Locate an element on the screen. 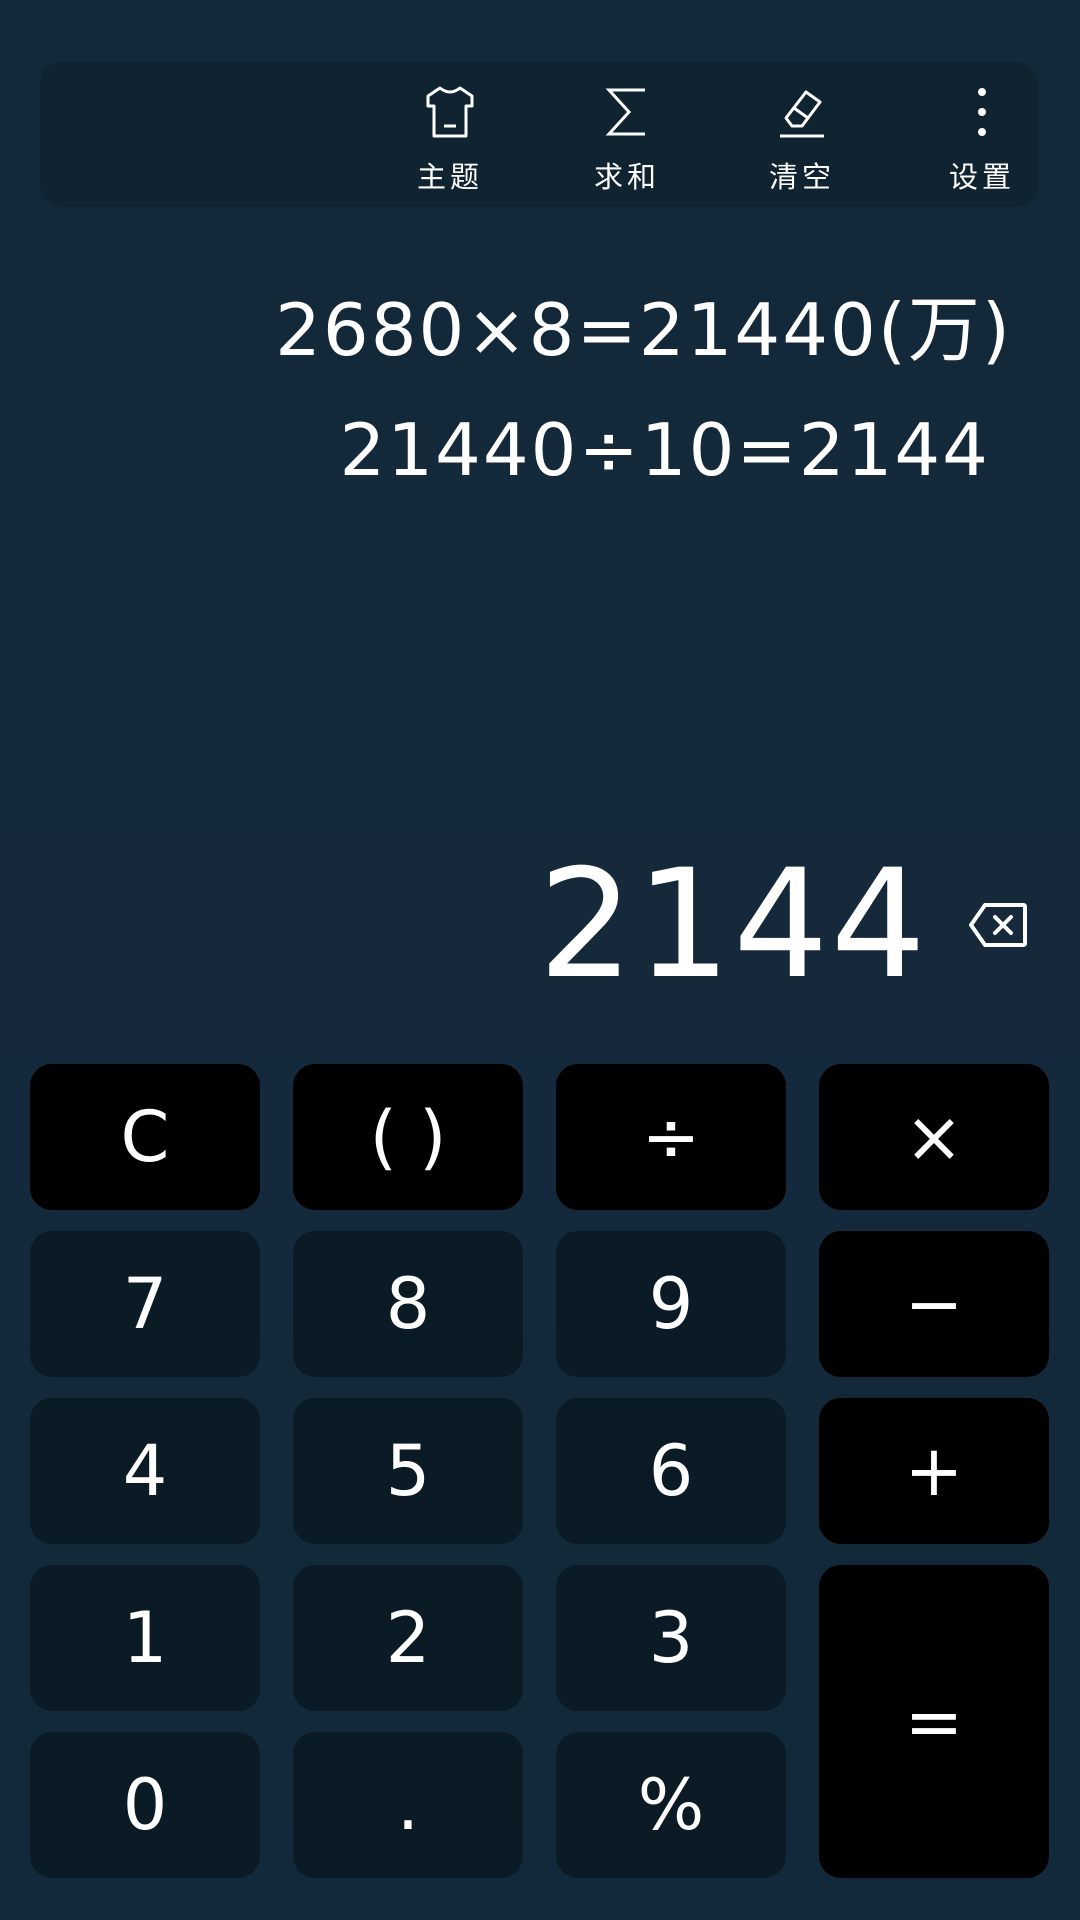 The width and height of the screenshot is (1080, 1920). theme-button: 主题 is located at coordinates (450, 134).